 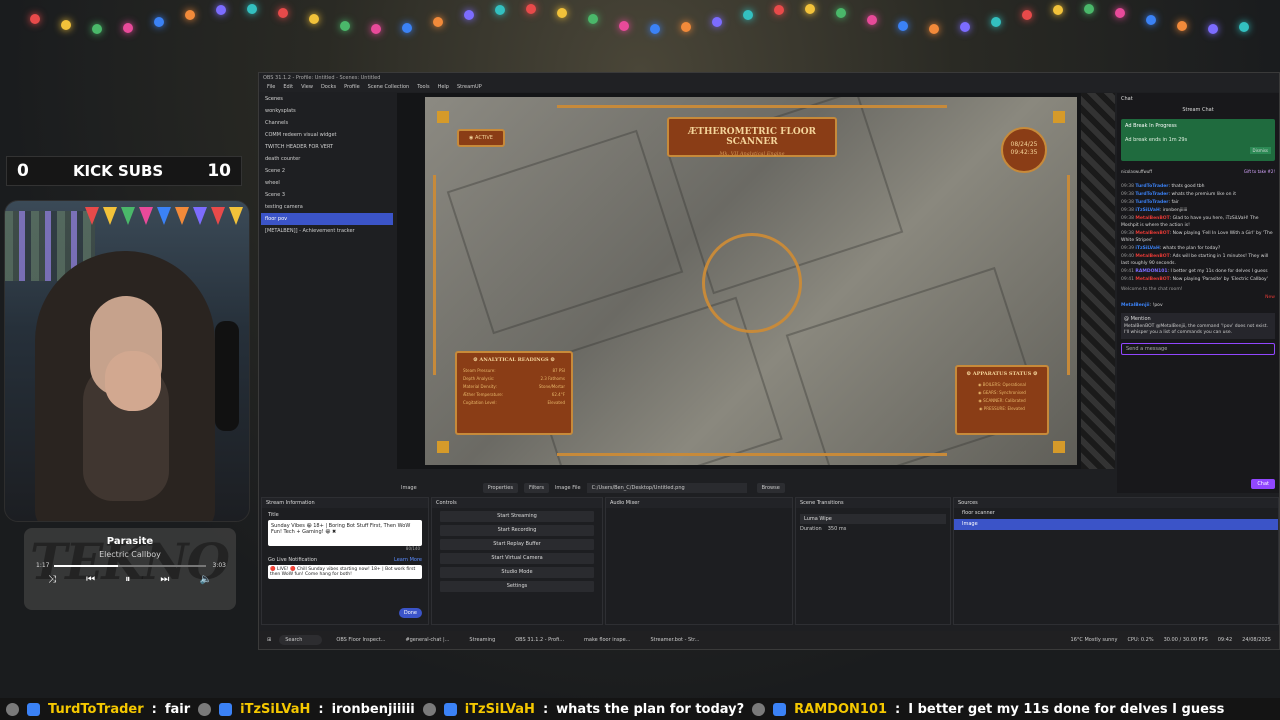 I want to click on ticker-message: fair, so click(x=177, y=709).